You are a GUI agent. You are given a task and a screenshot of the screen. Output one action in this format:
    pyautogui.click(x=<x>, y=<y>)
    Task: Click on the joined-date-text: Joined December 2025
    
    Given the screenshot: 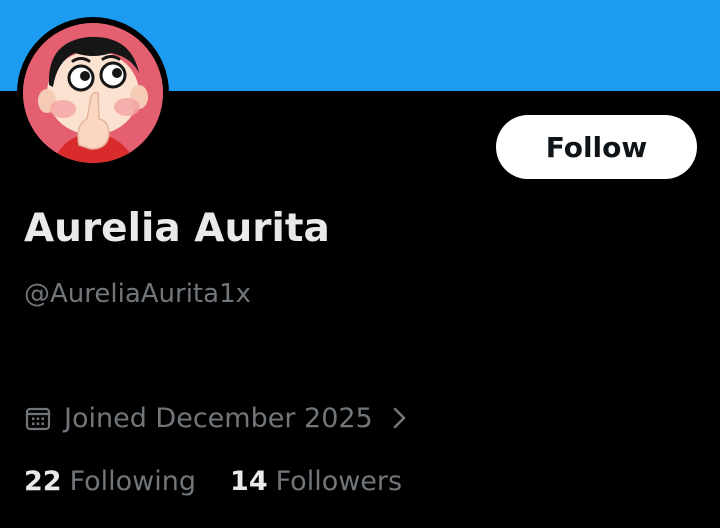 What is the action you would take?
    pyautogui.click(x=218, y=418)
    